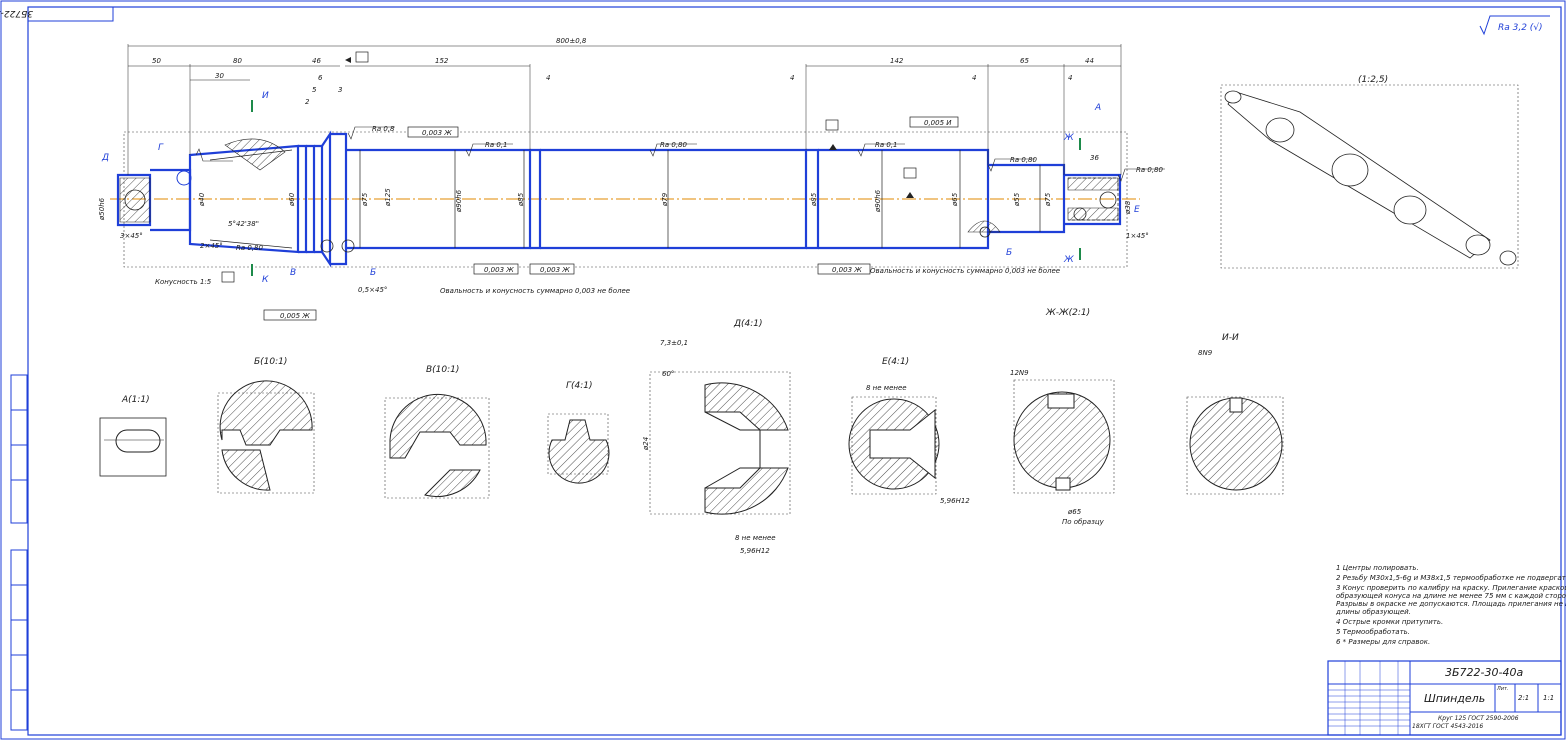 The image size is (1566, 744). What do you see at coordinates (16, 13) in the screenshot?
I see `stamp-top-left: 3Б722-30-40а` at bounding box center [16, 13].